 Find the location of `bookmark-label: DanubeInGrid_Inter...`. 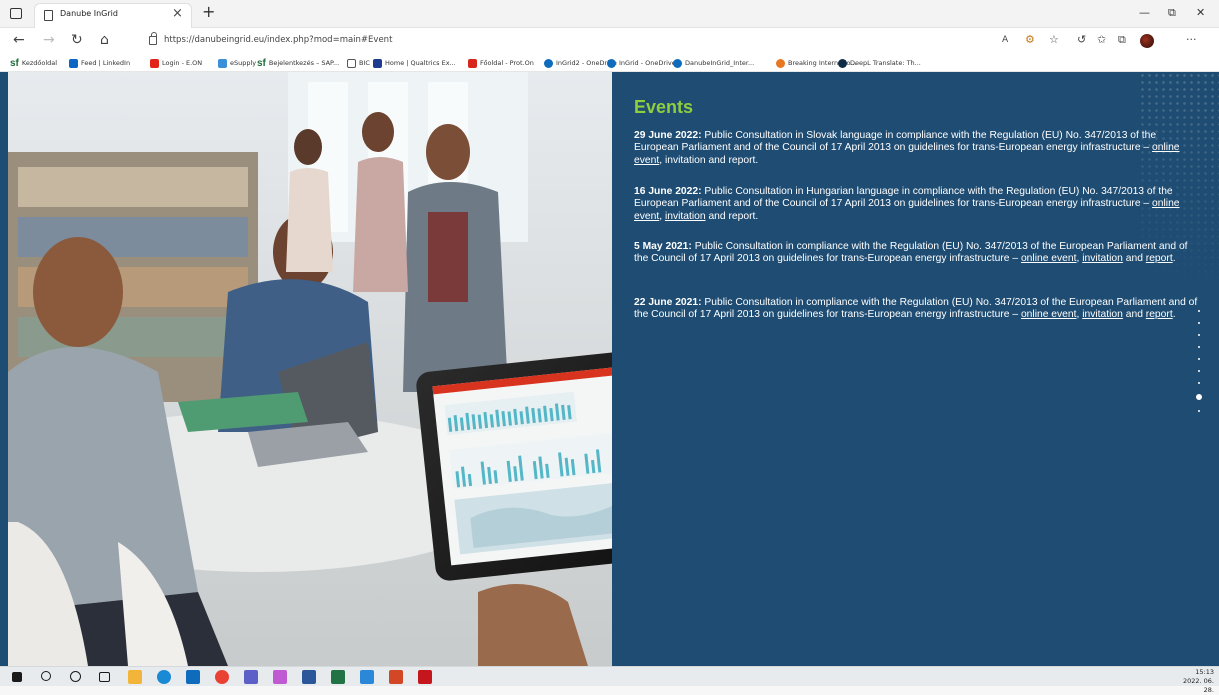

bookmark-label: DanubeInGrid_Inter... is located at coordinates (720, 63).